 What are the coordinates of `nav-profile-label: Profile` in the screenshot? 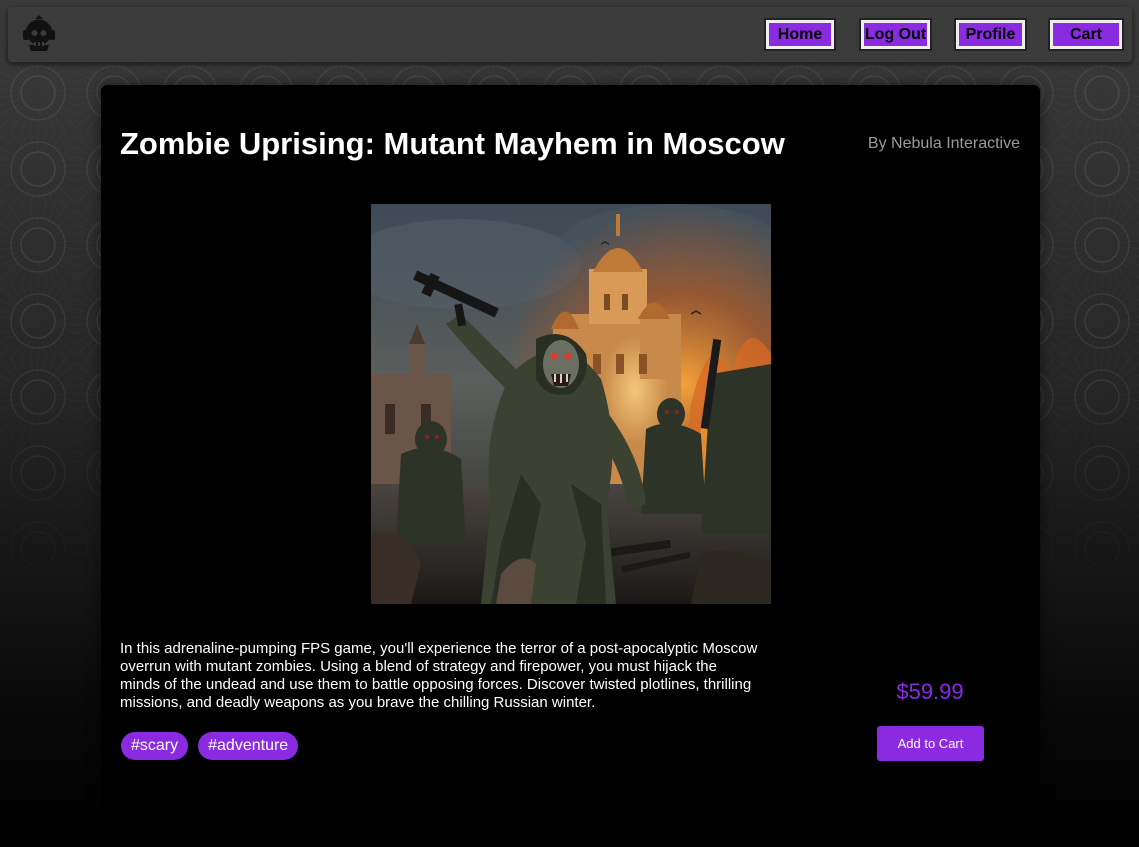 It's located at (990, 34).